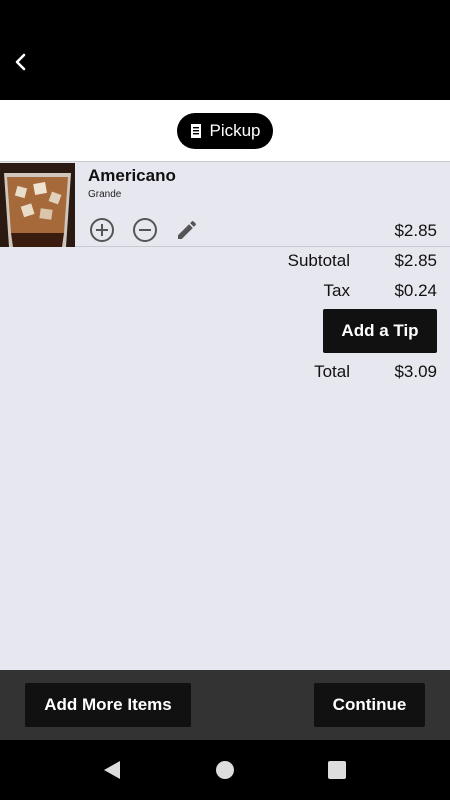 This screenshot has width=450, height=800. What do you see at coordinates (415, 260) in the screenshot?
I see `subtotal-value: $2.85` at bounding box center [415, 260].